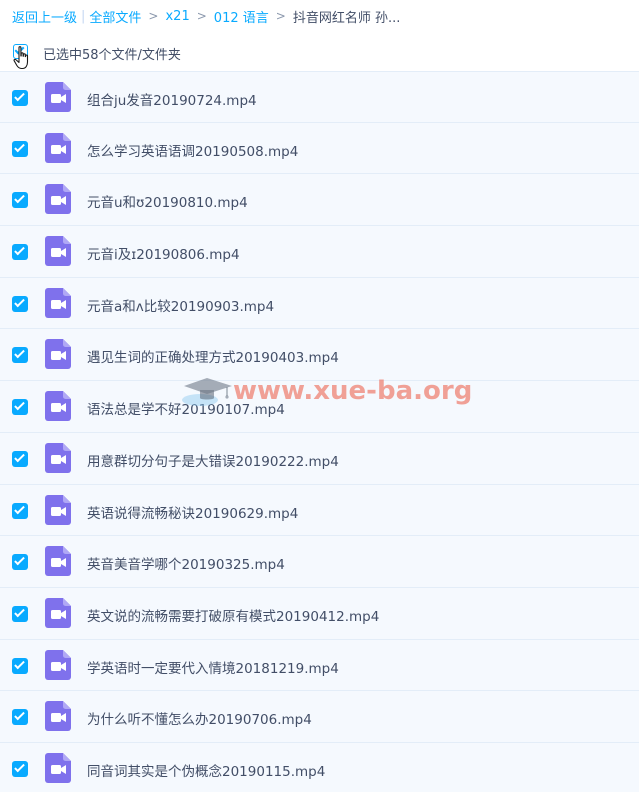 The width and height of the screenshot is (639, 792). I want to click on breadcrumb-item-all-files: 全部文件, so click(115, 16).